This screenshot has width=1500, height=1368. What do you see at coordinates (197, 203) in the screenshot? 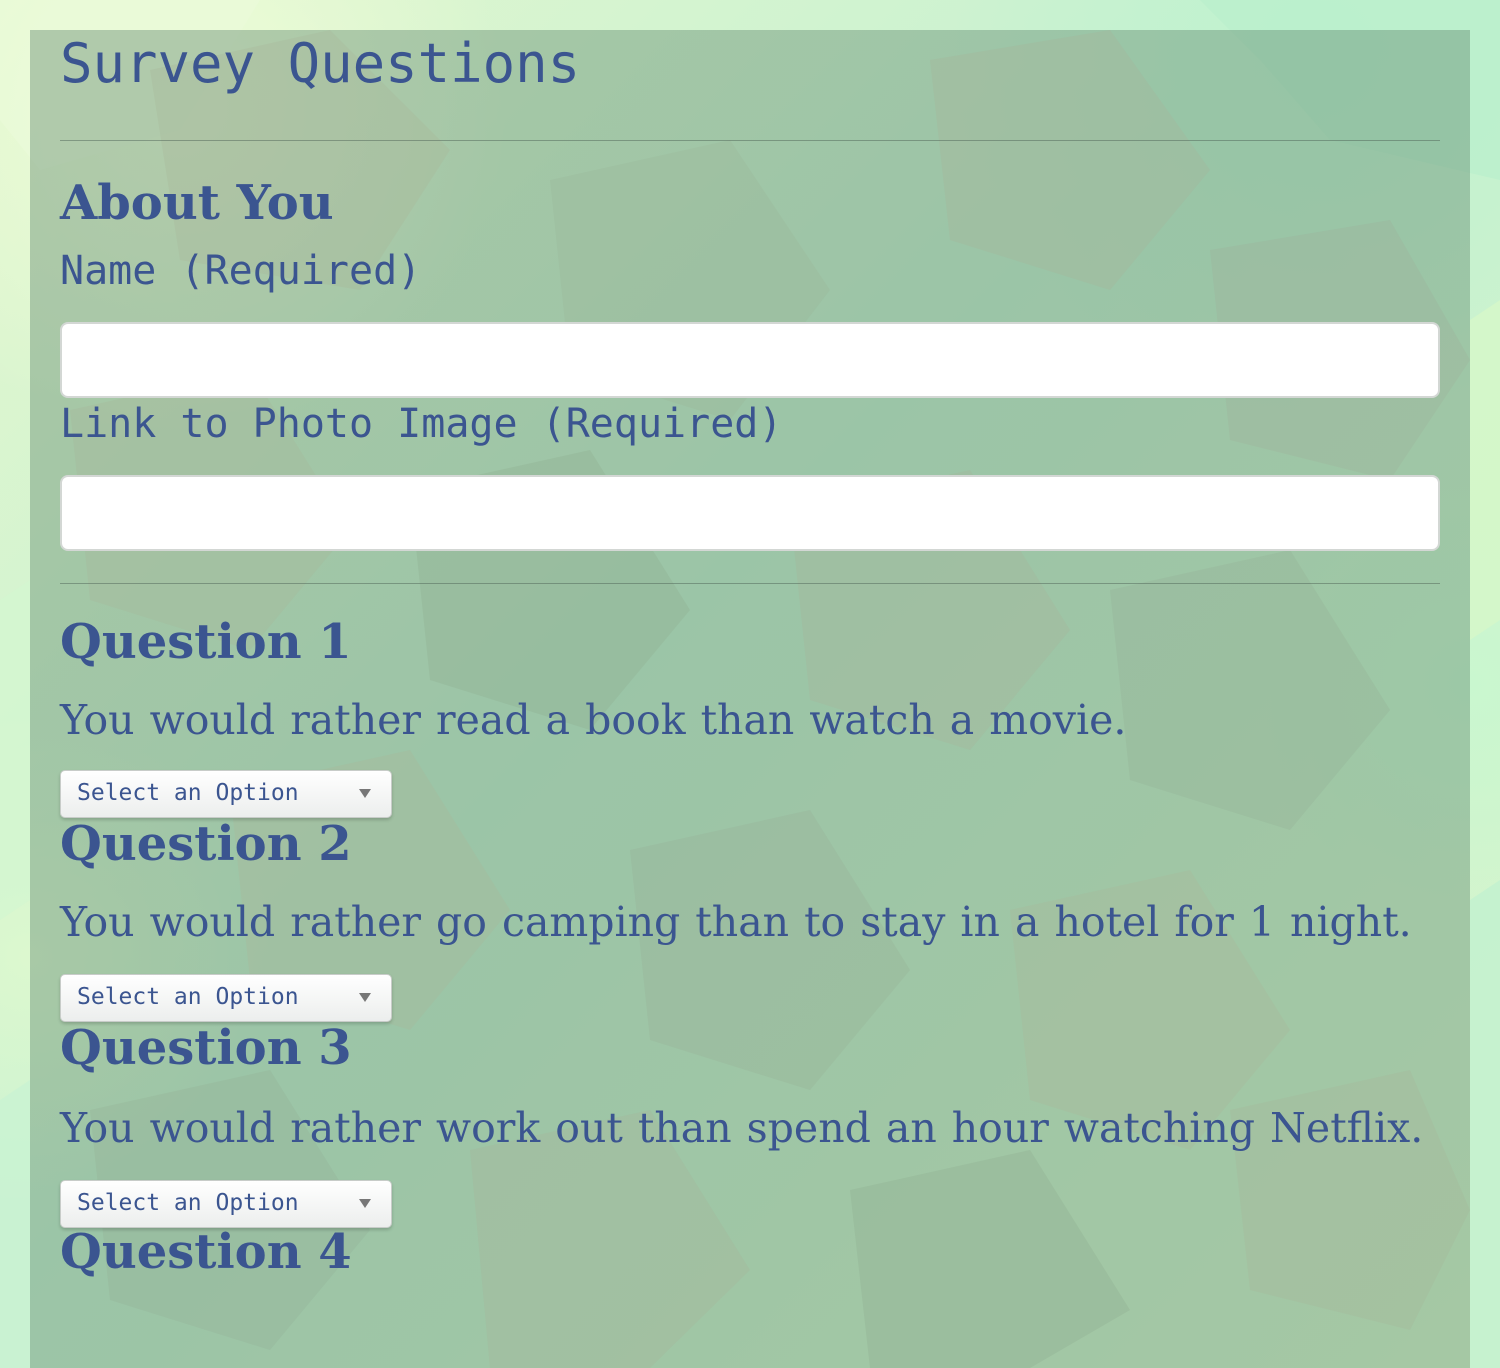
I see `about-you-heading: About You` at bounding box center [197, 203].